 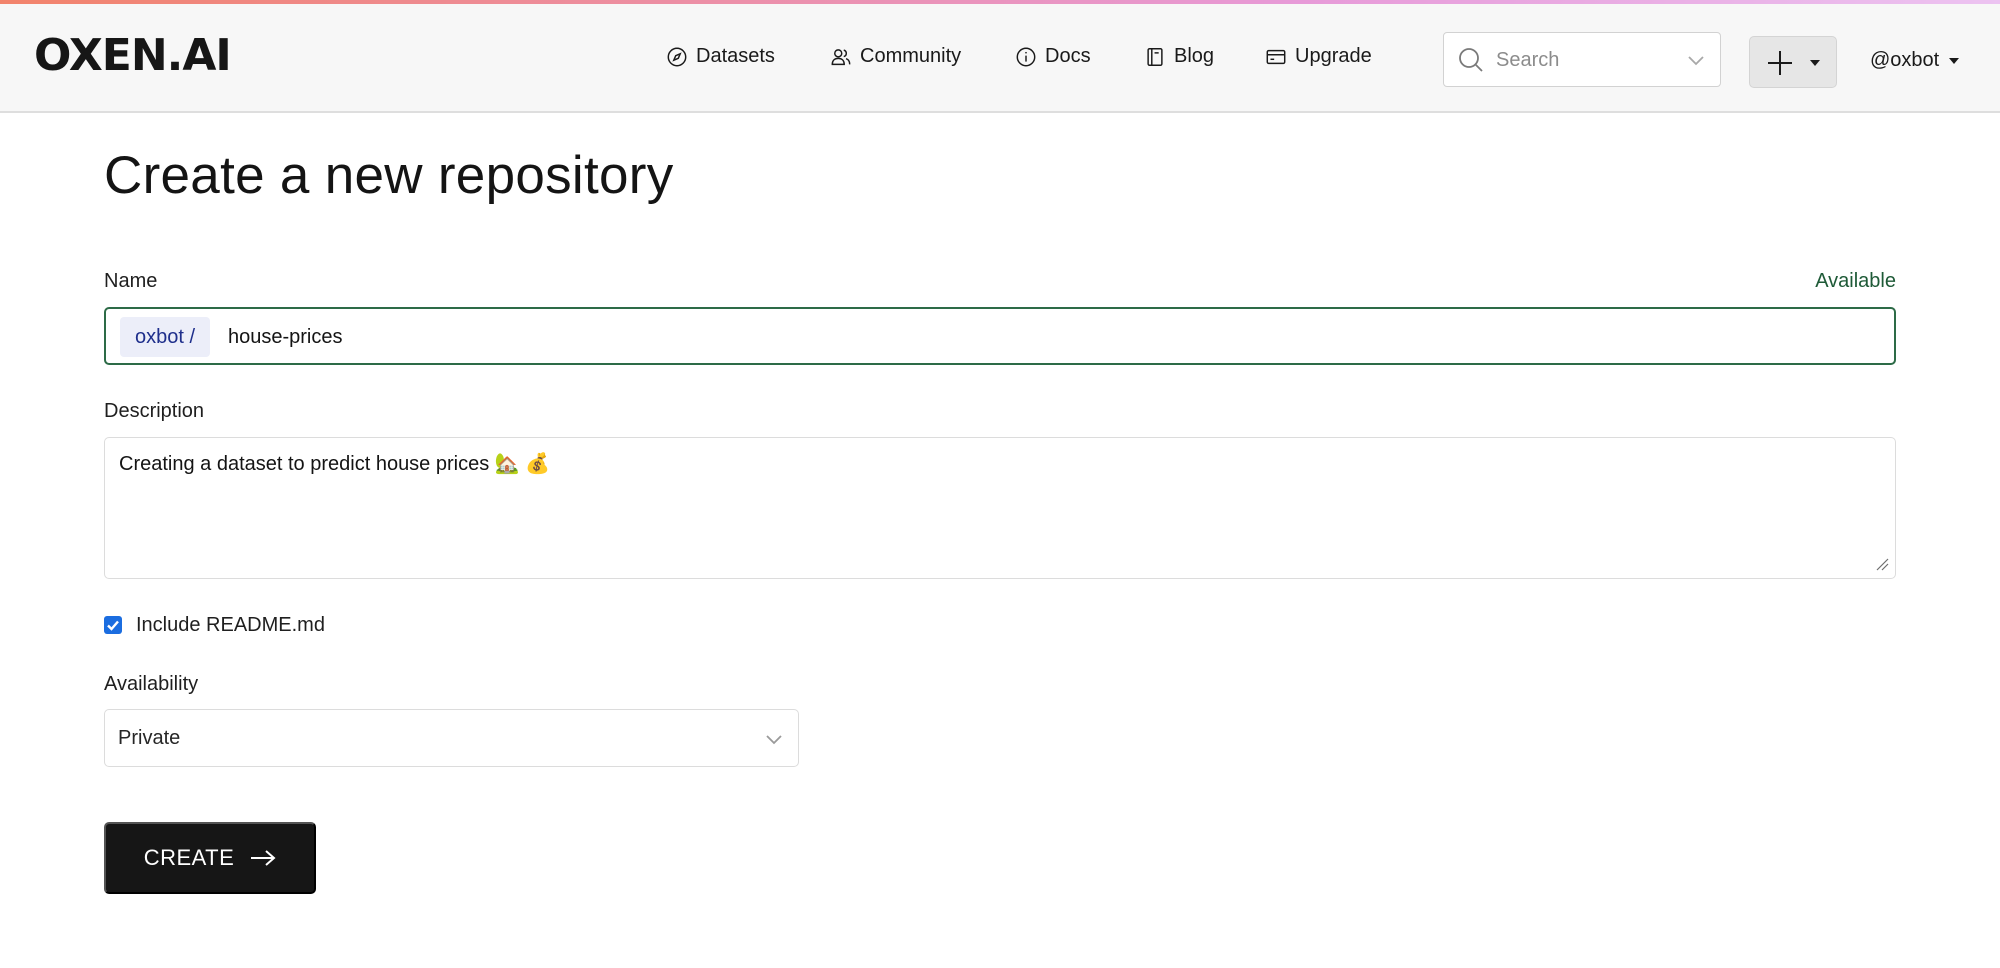 What do you see at coordinates (149, 738) in the screenshot?
I see `availability-selected-value: Private` at bounding box center [149, 738].